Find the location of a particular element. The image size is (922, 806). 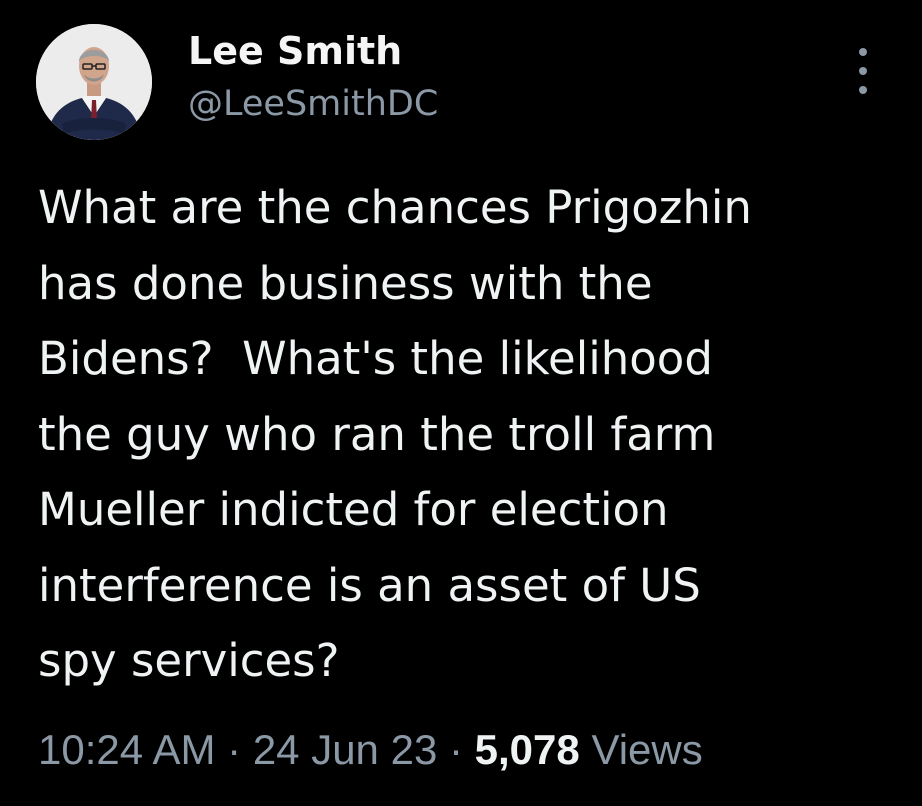

tweet-date: 24 Jun 23 is located at coordinates (345, 749).